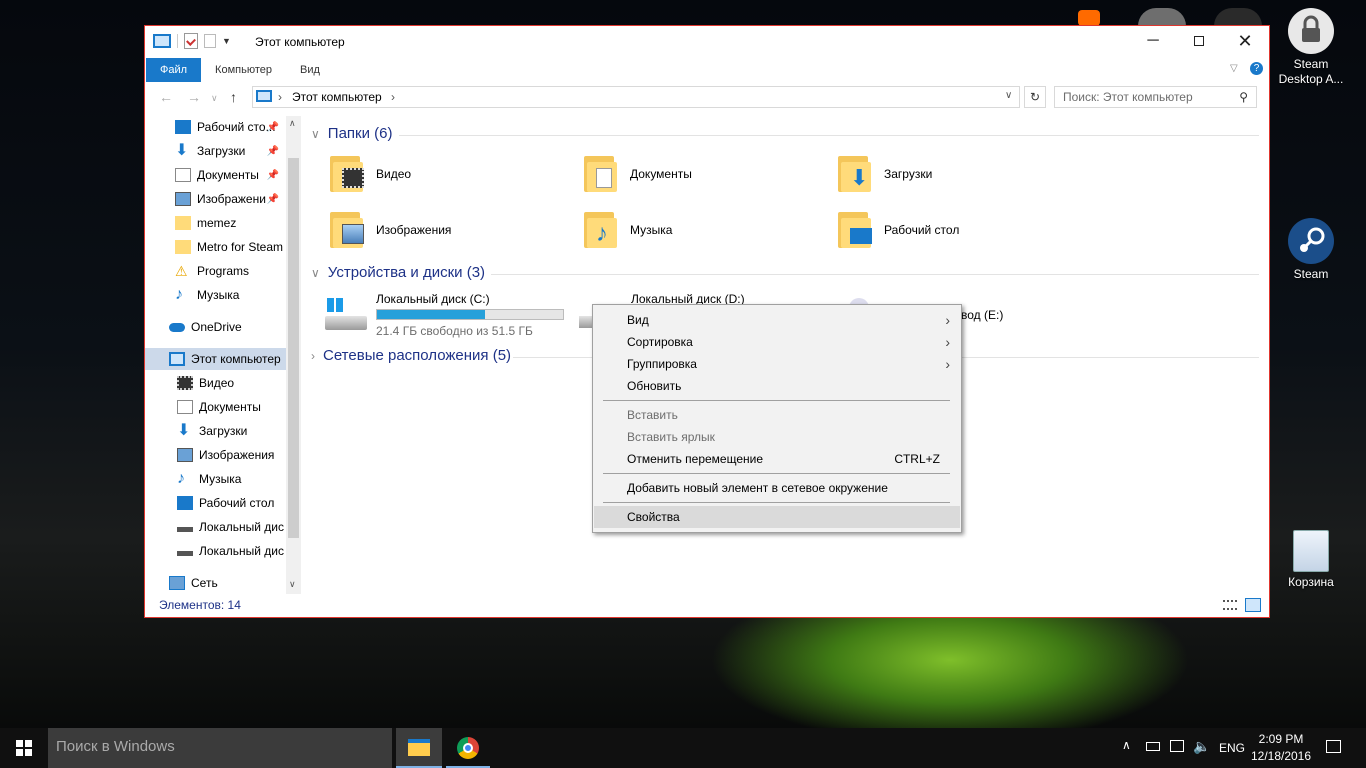 This screenshot has width=1366, height=768. I want to click on clock: 2:09 PM 12/18/2016, so click(1281, 748).